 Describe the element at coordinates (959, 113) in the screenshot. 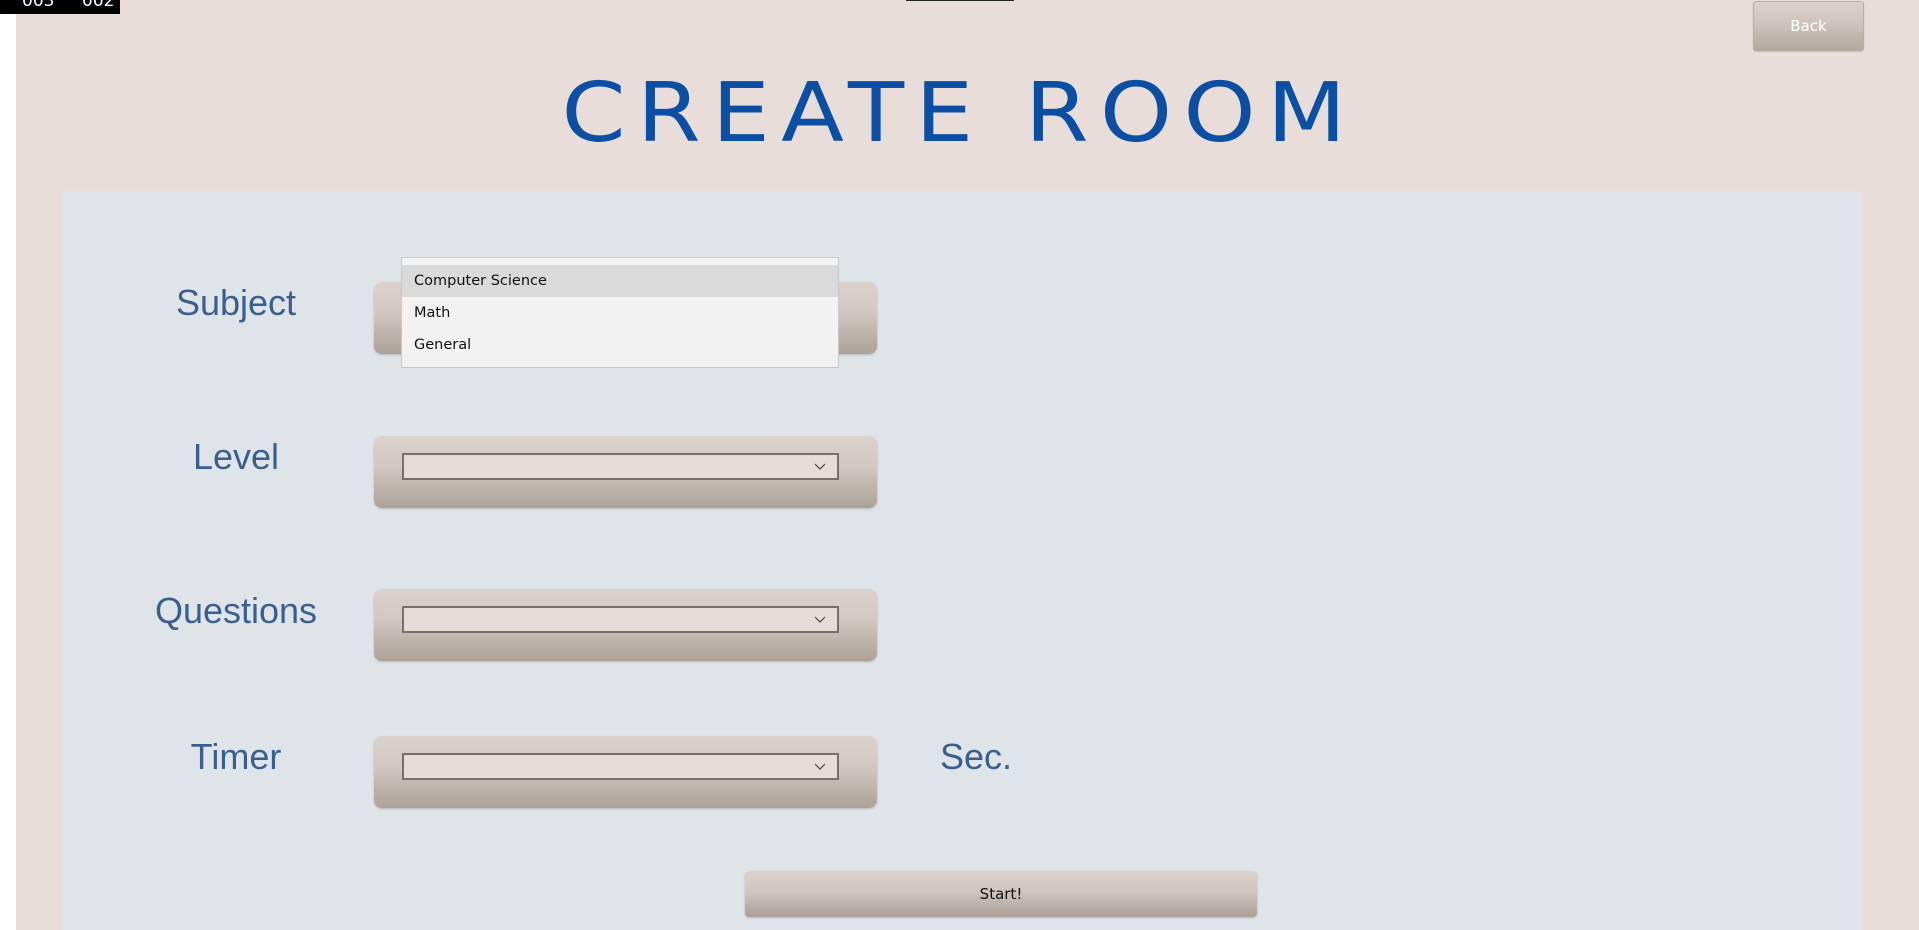

I see `page-title: CREATE ROOM` at that location.